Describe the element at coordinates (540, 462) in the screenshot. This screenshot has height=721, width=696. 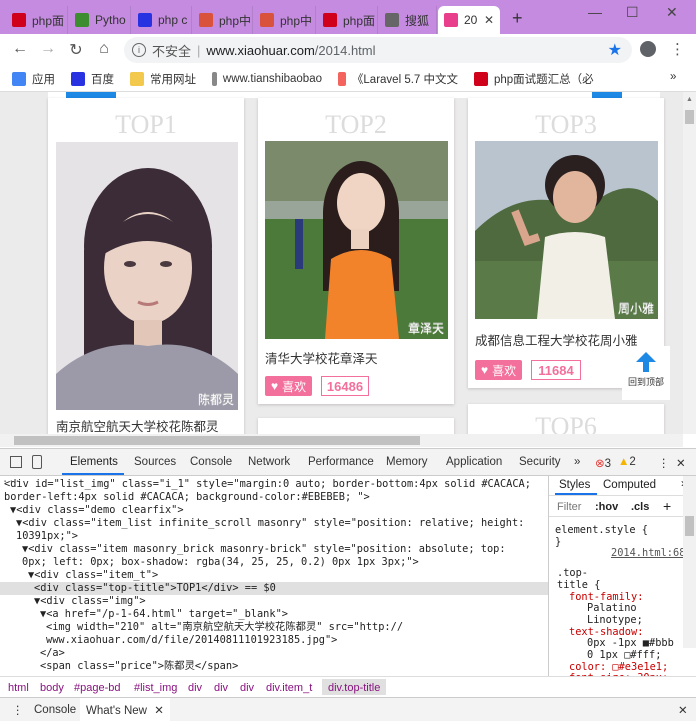
I see `tab-security: Security` at that location.